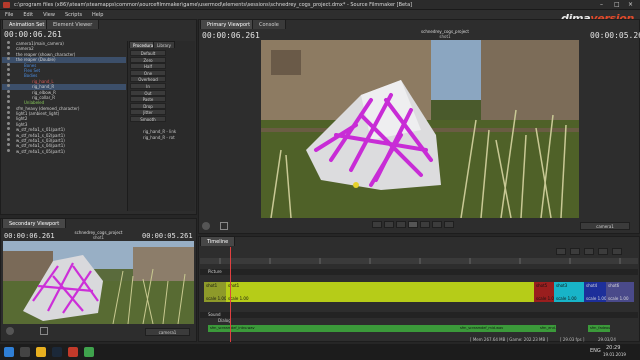 The height and width of the screenshot is (360, 640). I want to click on primary-camera-select: camera1, so click(605, 226).